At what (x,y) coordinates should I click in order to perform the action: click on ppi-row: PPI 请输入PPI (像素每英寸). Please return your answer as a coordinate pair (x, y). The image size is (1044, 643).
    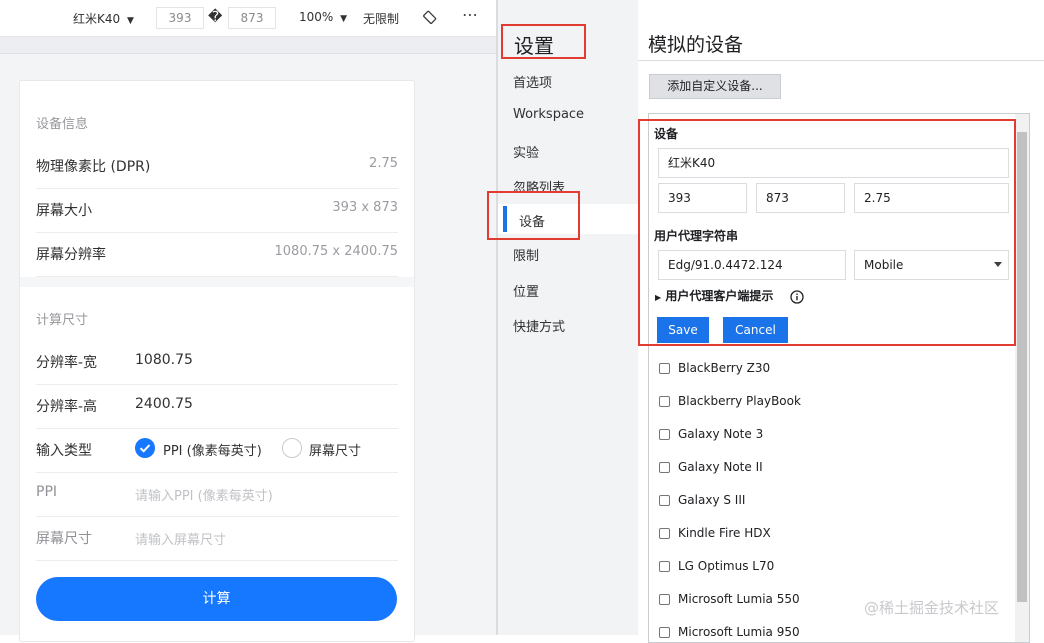
    Looking at the image, I should click on (217, 494).